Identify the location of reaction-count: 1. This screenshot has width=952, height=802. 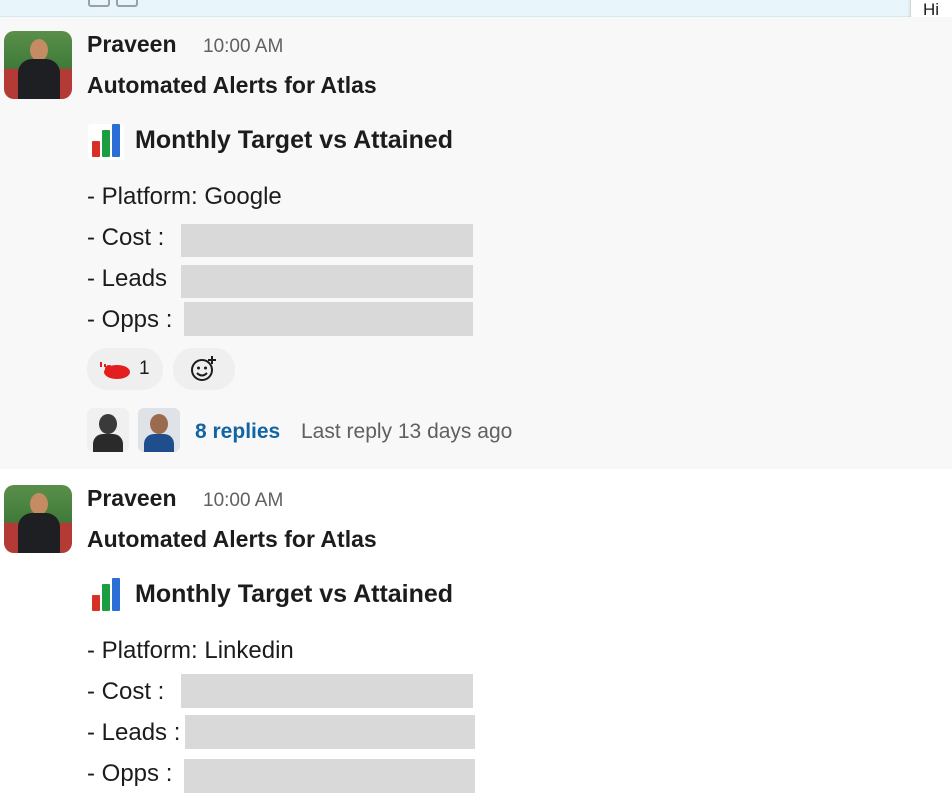
(144, 368).